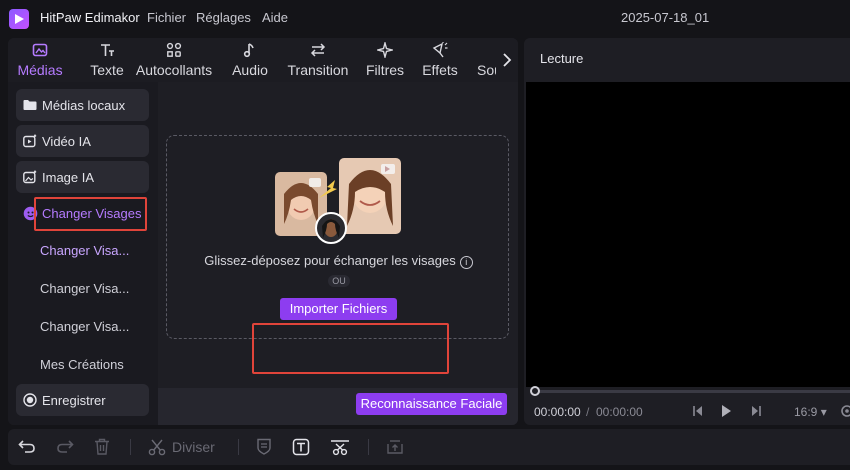 This screenshot has width=850, height=470. I want to click on redo-icon, so click(65, 446).